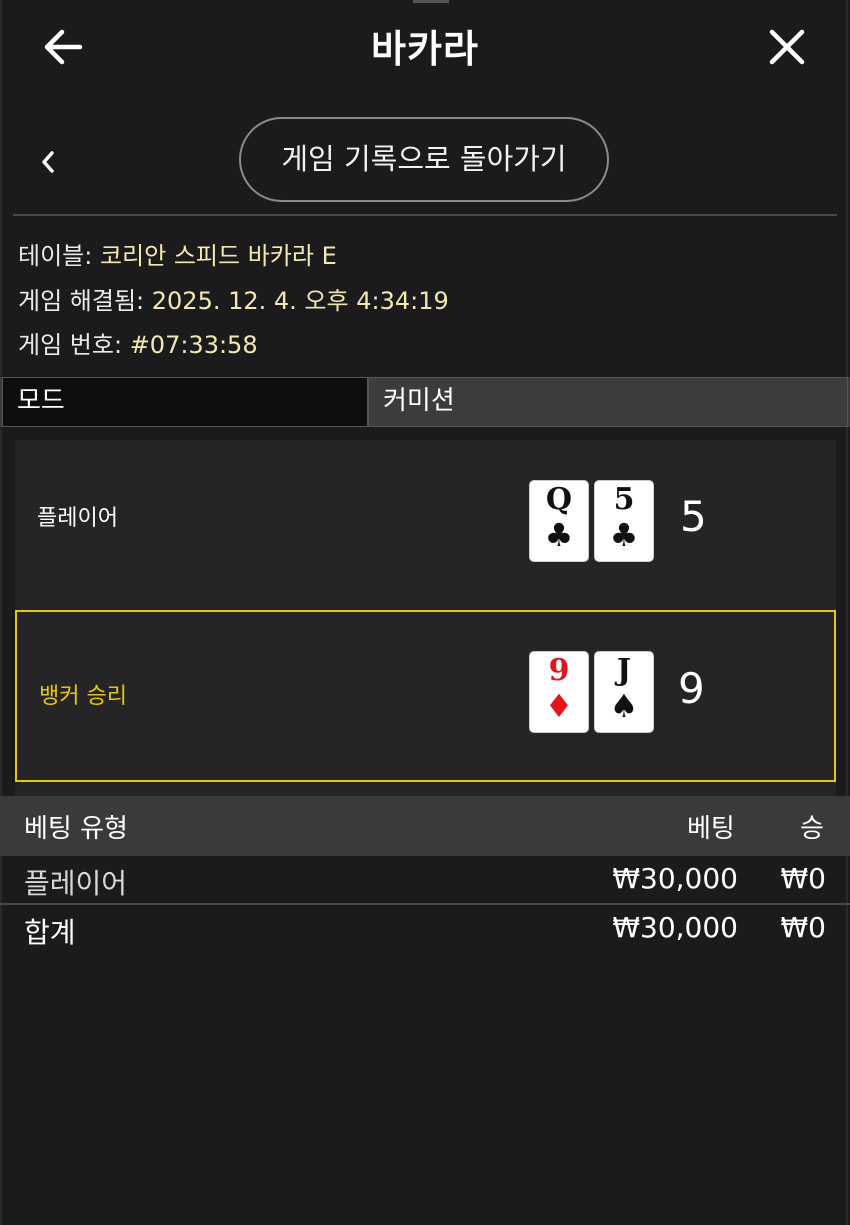 This screenshot has height=1225, width=850. What do you see at coordinates (76, 883) in the screenshot?
I see `bet-type-cell: 플레이어` at bounding box center [76, 883].